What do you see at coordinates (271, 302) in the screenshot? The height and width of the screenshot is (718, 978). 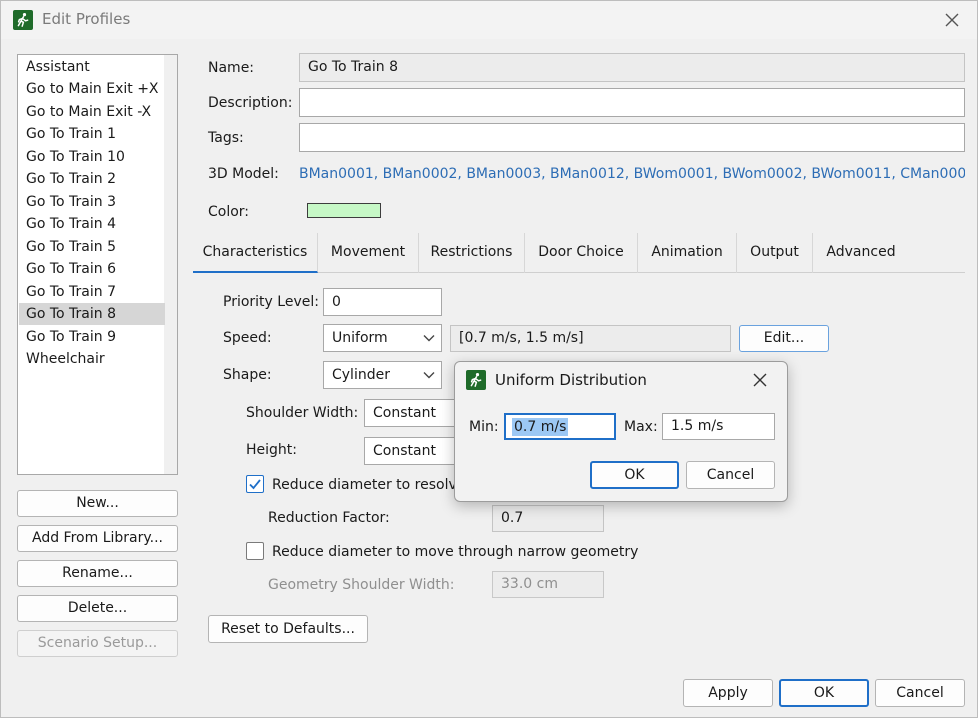 I see `priority-level-label: Priority Level:` at bounding box center [271, 302].